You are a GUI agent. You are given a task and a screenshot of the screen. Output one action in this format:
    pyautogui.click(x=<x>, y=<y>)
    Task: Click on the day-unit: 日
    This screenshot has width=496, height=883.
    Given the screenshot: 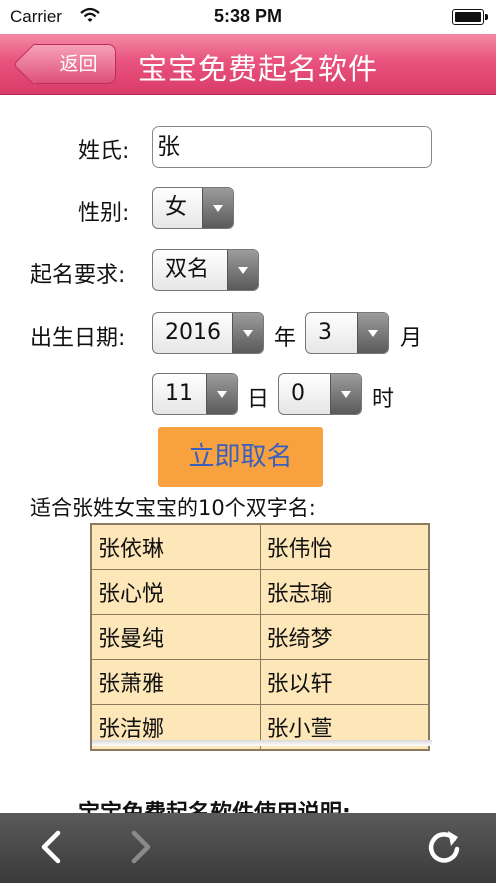 What is the action you would take?
    pyautogui.click(x=258, y=399)
    